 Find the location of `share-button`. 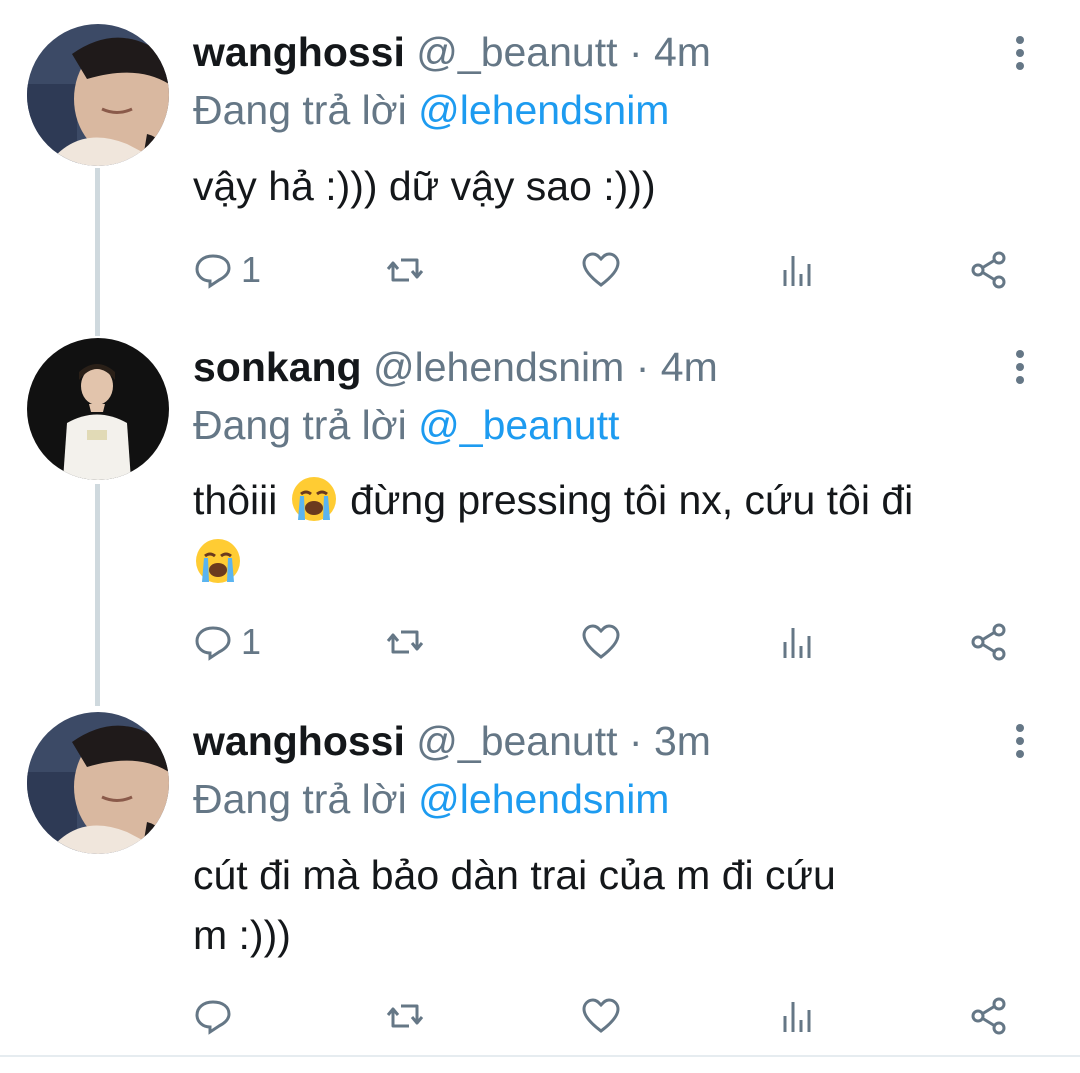

share-button is located at coordinates (989, 1016).